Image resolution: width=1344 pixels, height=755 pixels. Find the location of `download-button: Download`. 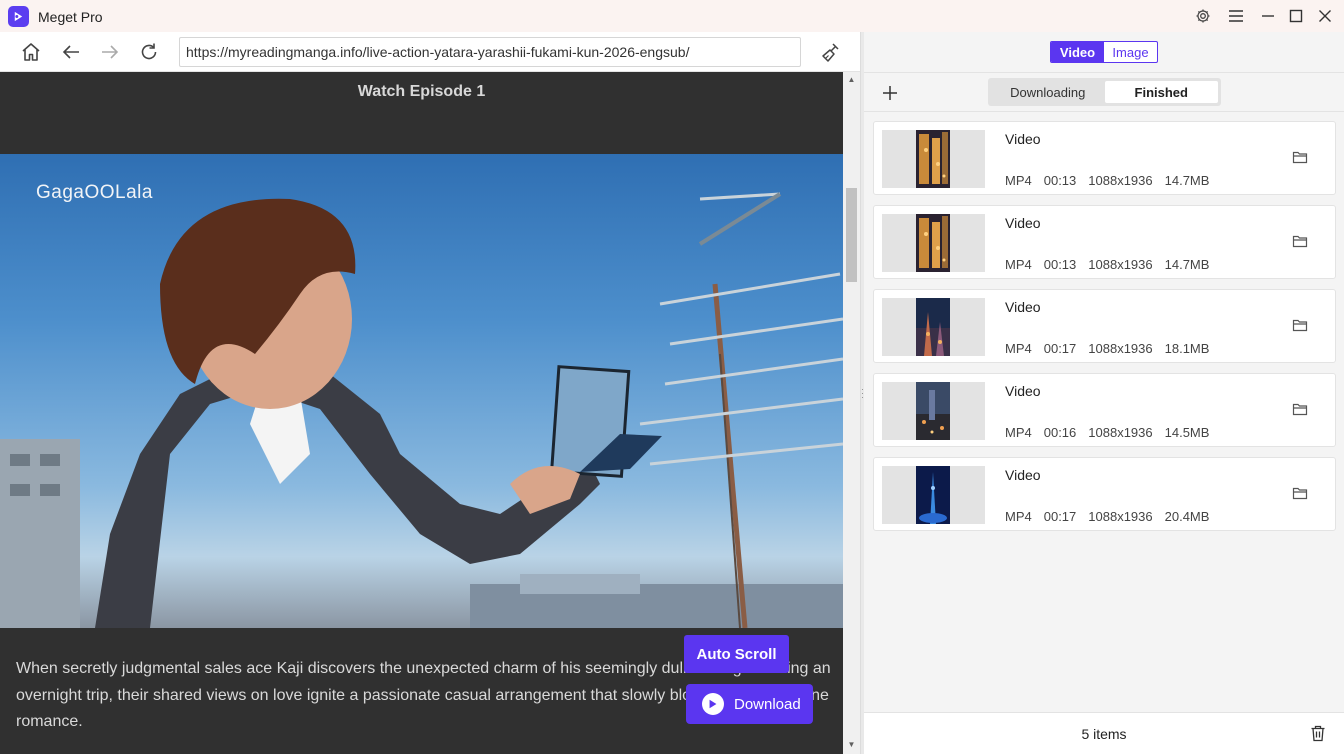

download-button: Download is located at coordinates (749, 704).